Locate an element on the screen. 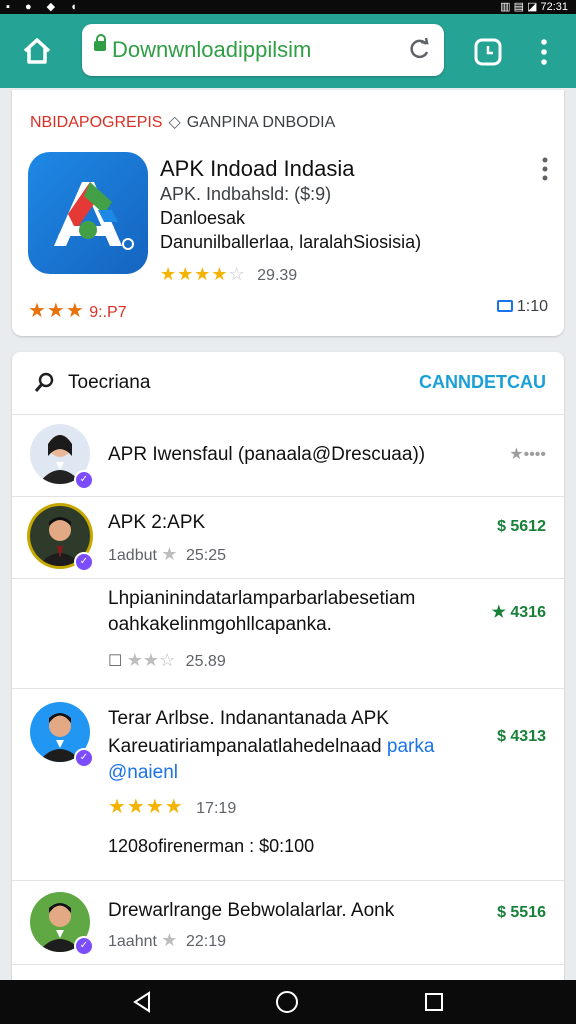  status-icons-right: ▥ ▤ ◪ 72:31 is located at coordinates (534, 7).